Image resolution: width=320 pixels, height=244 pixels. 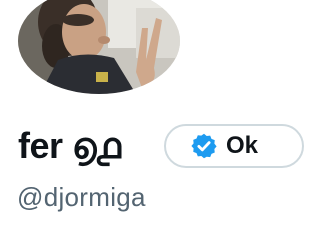 I want to click on profile-display-name: fer ൭൧, so click(x=69, y=145).